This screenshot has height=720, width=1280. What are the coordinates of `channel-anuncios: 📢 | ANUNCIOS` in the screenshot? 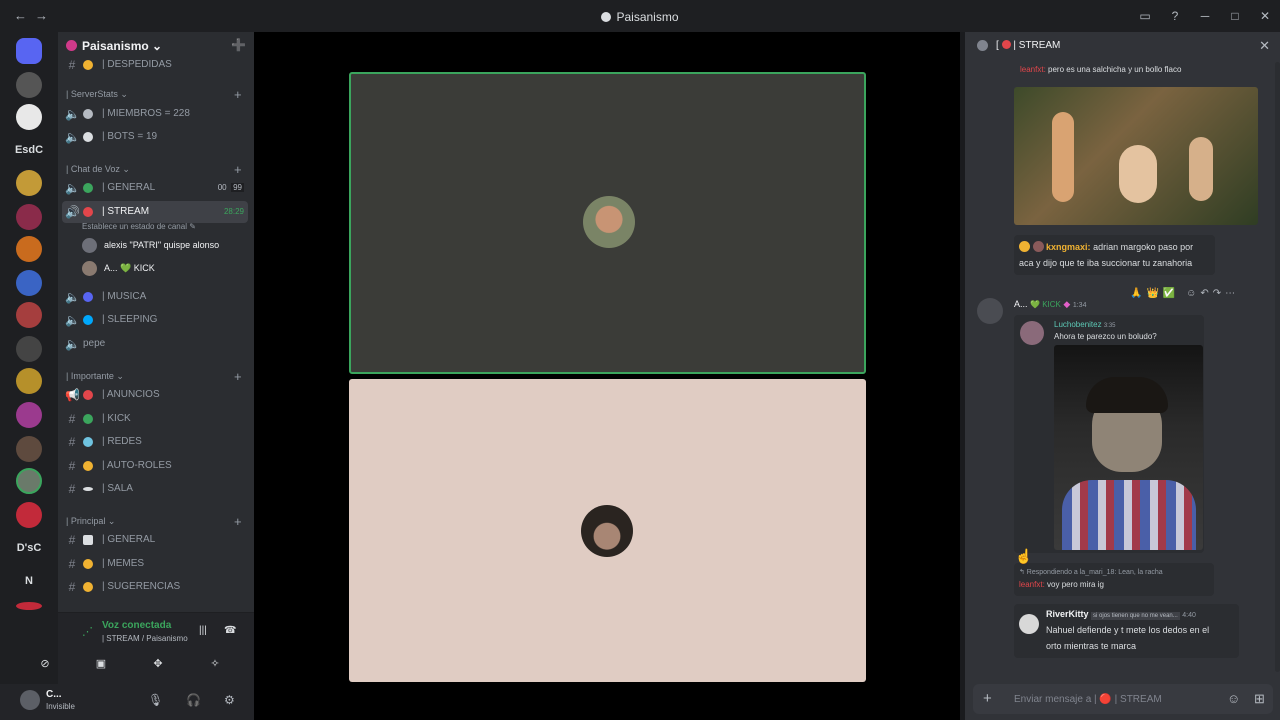 It's located at (155, 395).